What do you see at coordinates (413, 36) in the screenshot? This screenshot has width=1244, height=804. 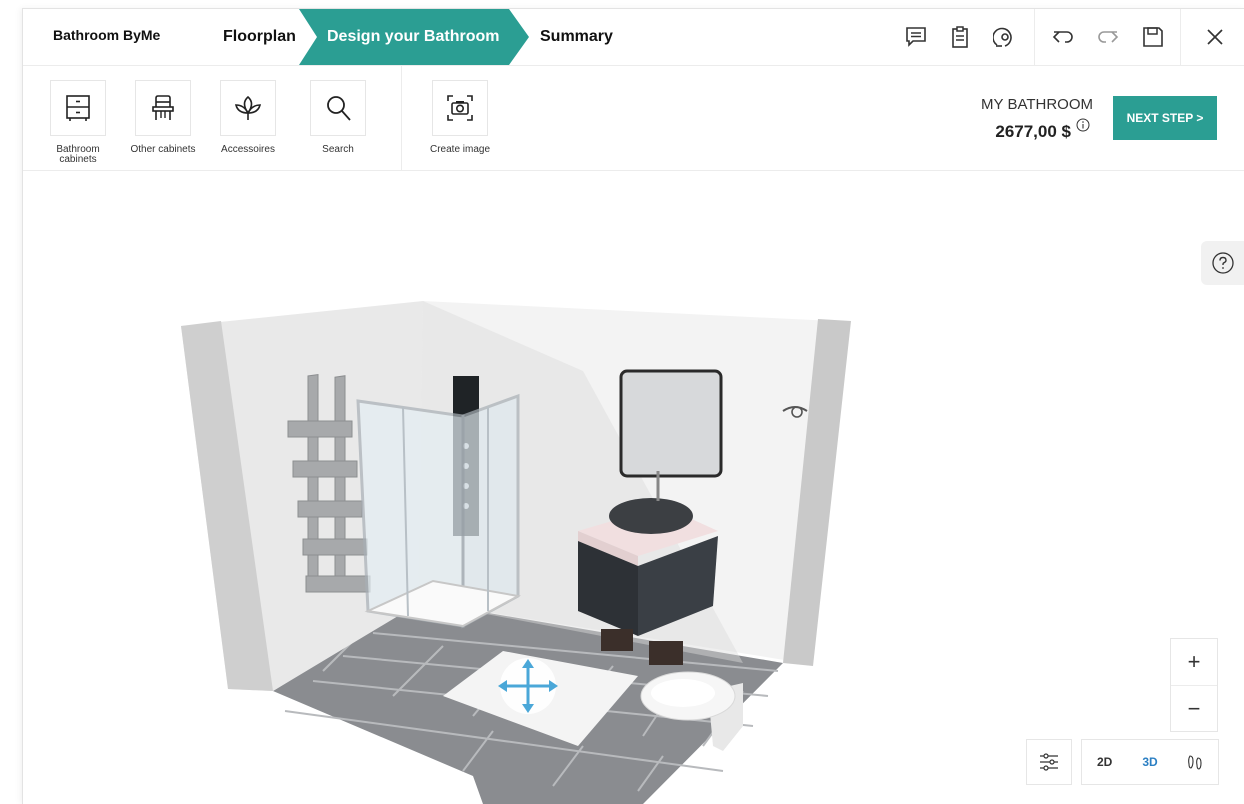 I see `step-design-label: Design your Bathroom` at bounding box center [413, 36].